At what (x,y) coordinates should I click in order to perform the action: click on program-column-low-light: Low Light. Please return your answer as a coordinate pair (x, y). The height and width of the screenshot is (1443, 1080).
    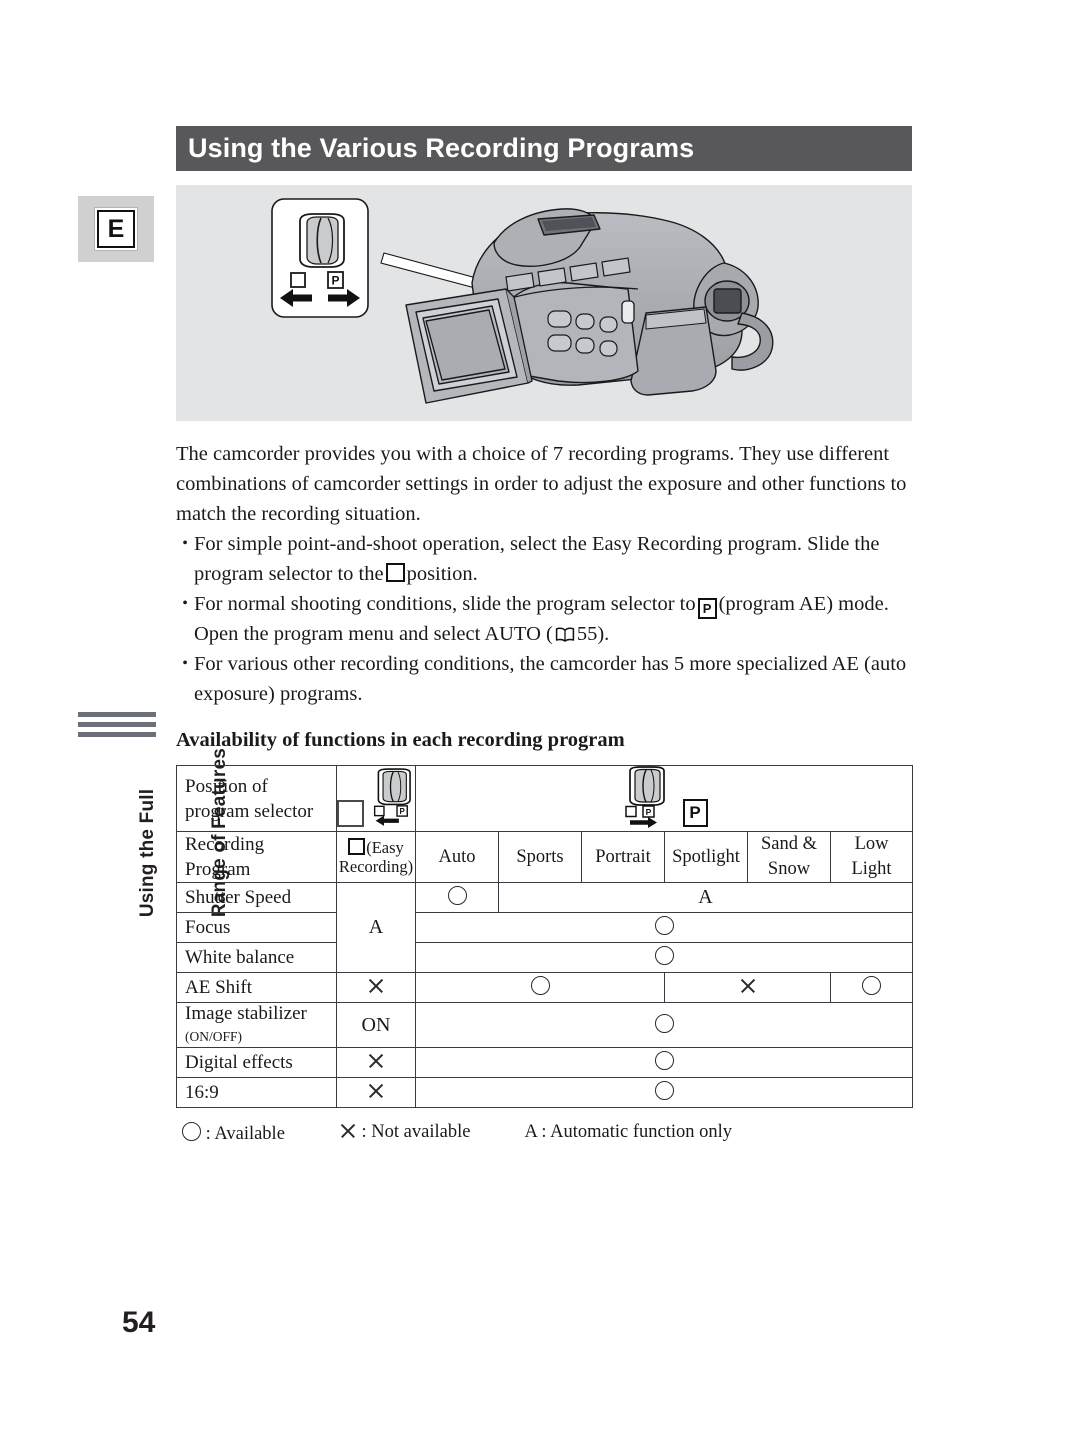
    Looking at the image, I should click on (871, 857).